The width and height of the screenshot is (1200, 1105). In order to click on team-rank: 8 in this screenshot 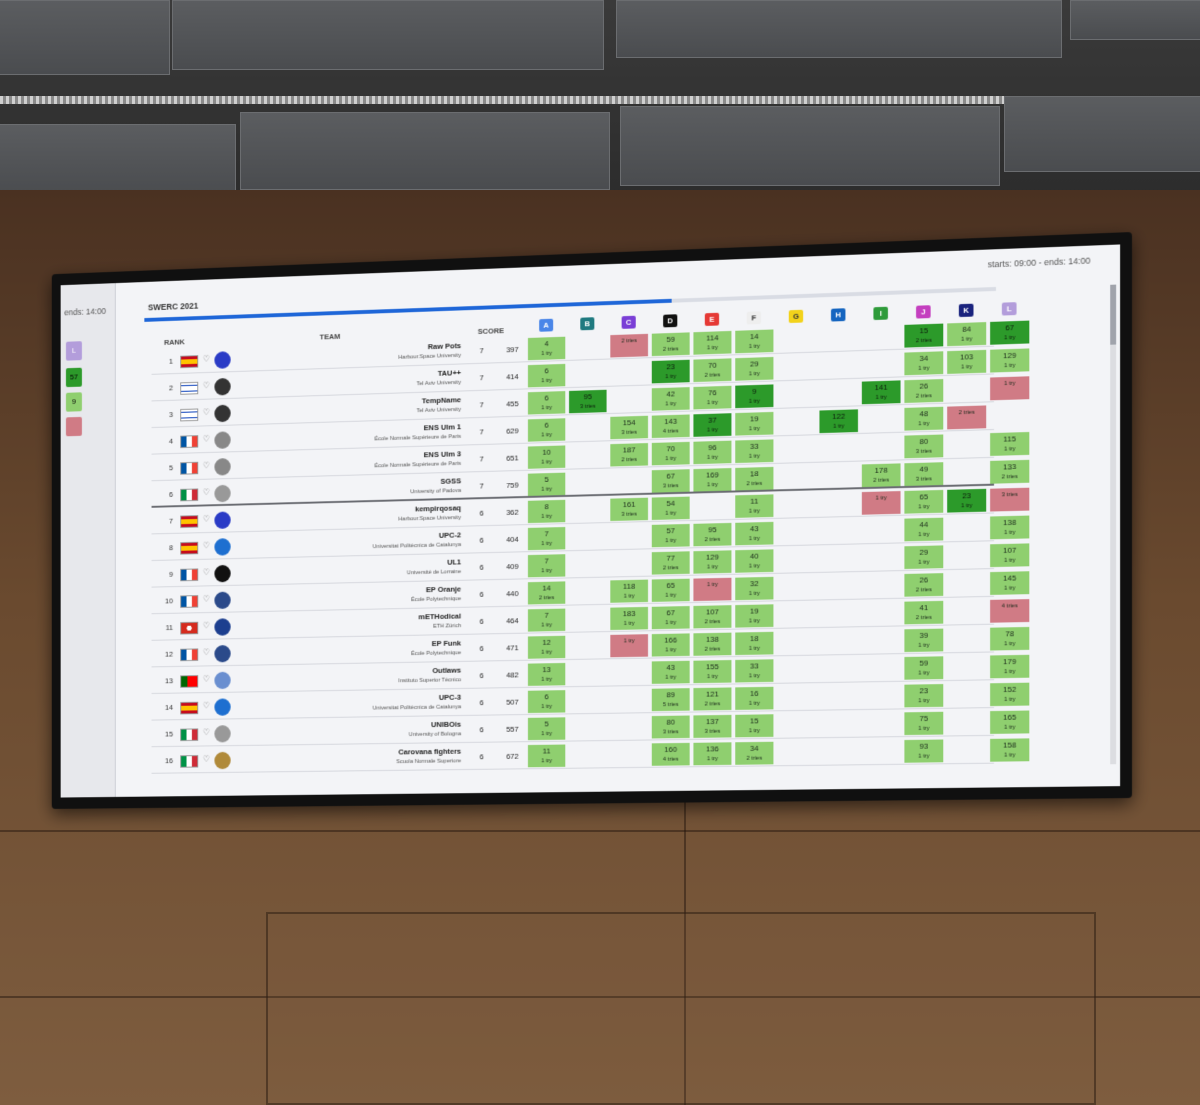, I will do `click(171, 548)`.